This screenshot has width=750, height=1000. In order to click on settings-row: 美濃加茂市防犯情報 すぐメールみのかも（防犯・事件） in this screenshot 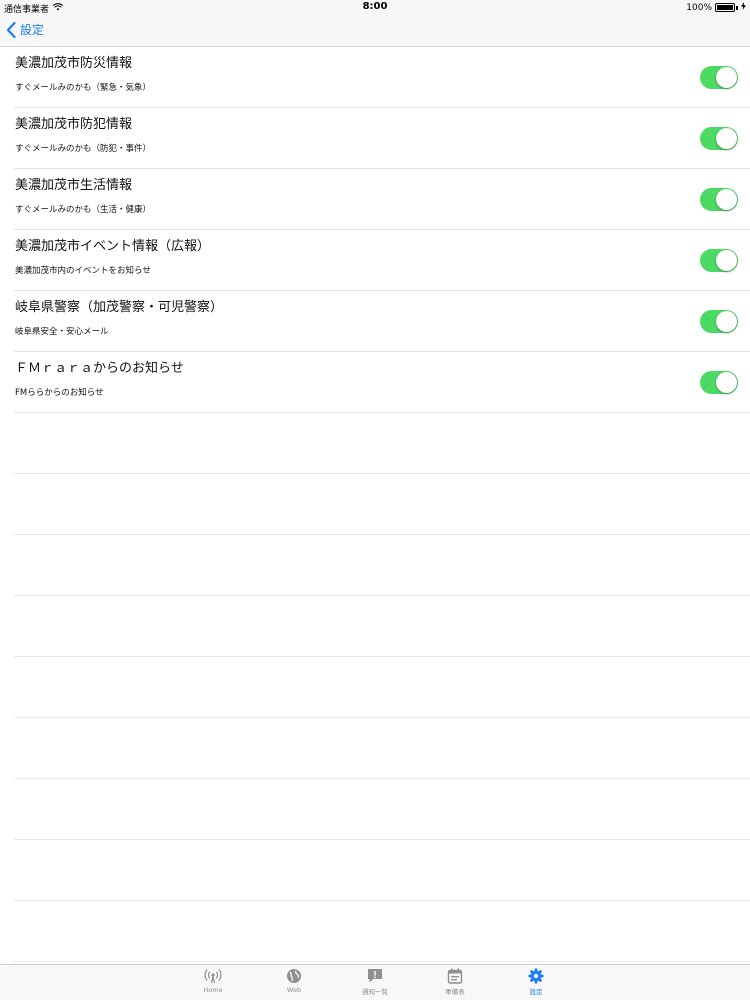, I will do `click(382, 138)`.